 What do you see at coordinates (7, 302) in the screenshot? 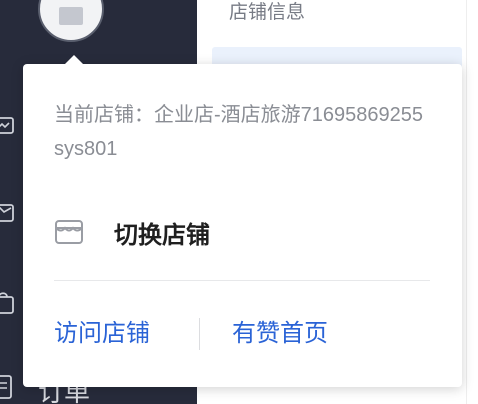
I see `bag-icon` at bounding box center [7, 302].